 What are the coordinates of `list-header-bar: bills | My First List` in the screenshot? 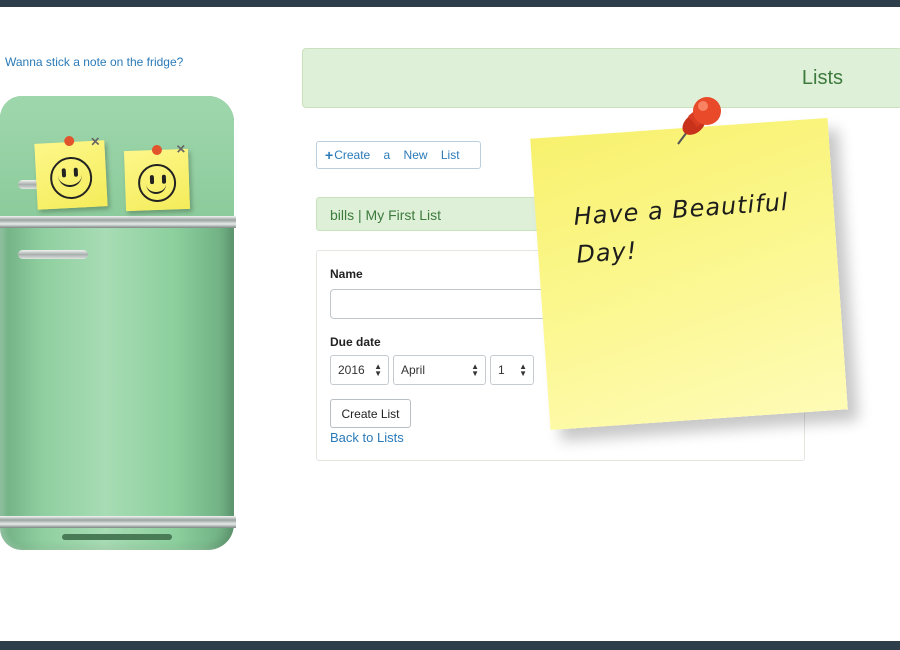 It's located at (431, 214).